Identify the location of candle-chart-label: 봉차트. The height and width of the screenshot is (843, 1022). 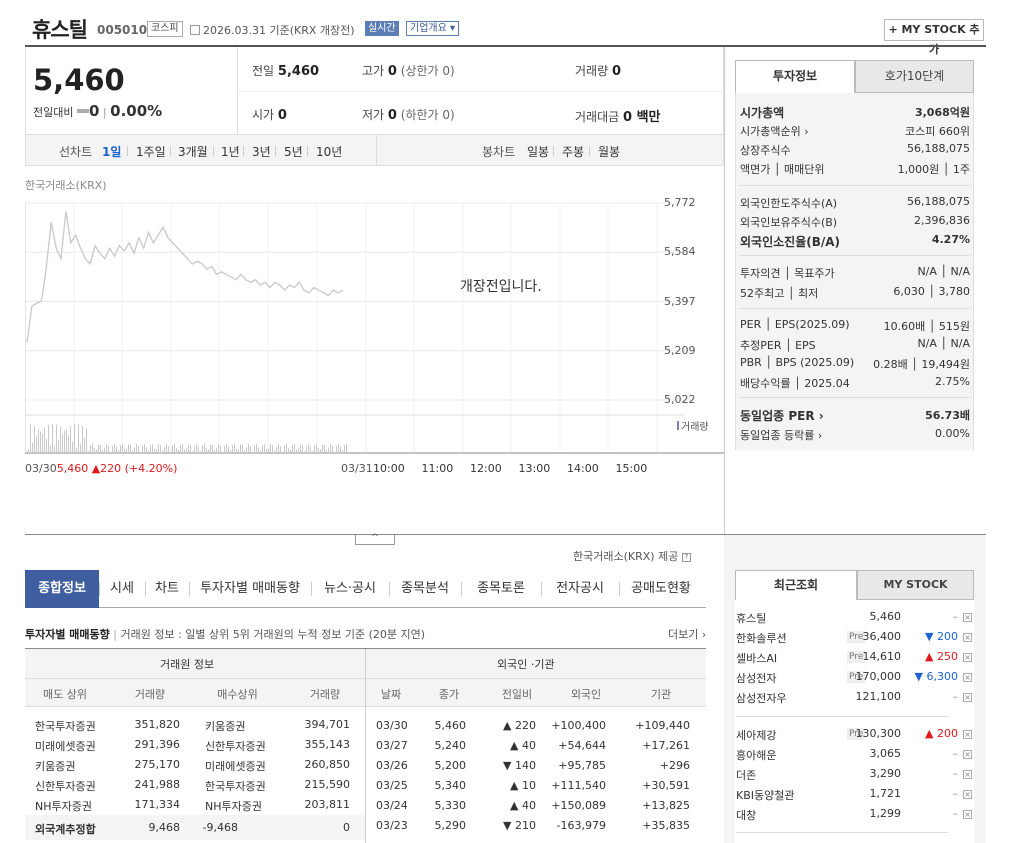
(499, 152).